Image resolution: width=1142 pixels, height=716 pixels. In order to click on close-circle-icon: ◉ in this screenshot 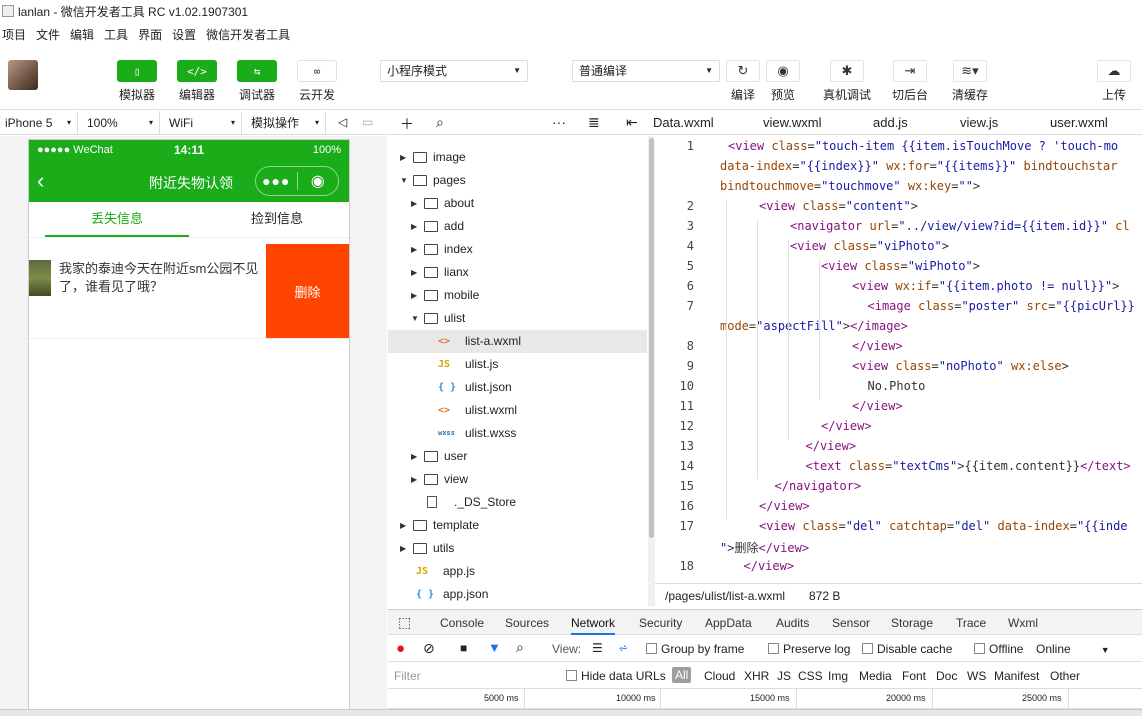, I will do `click(317, 181)`.